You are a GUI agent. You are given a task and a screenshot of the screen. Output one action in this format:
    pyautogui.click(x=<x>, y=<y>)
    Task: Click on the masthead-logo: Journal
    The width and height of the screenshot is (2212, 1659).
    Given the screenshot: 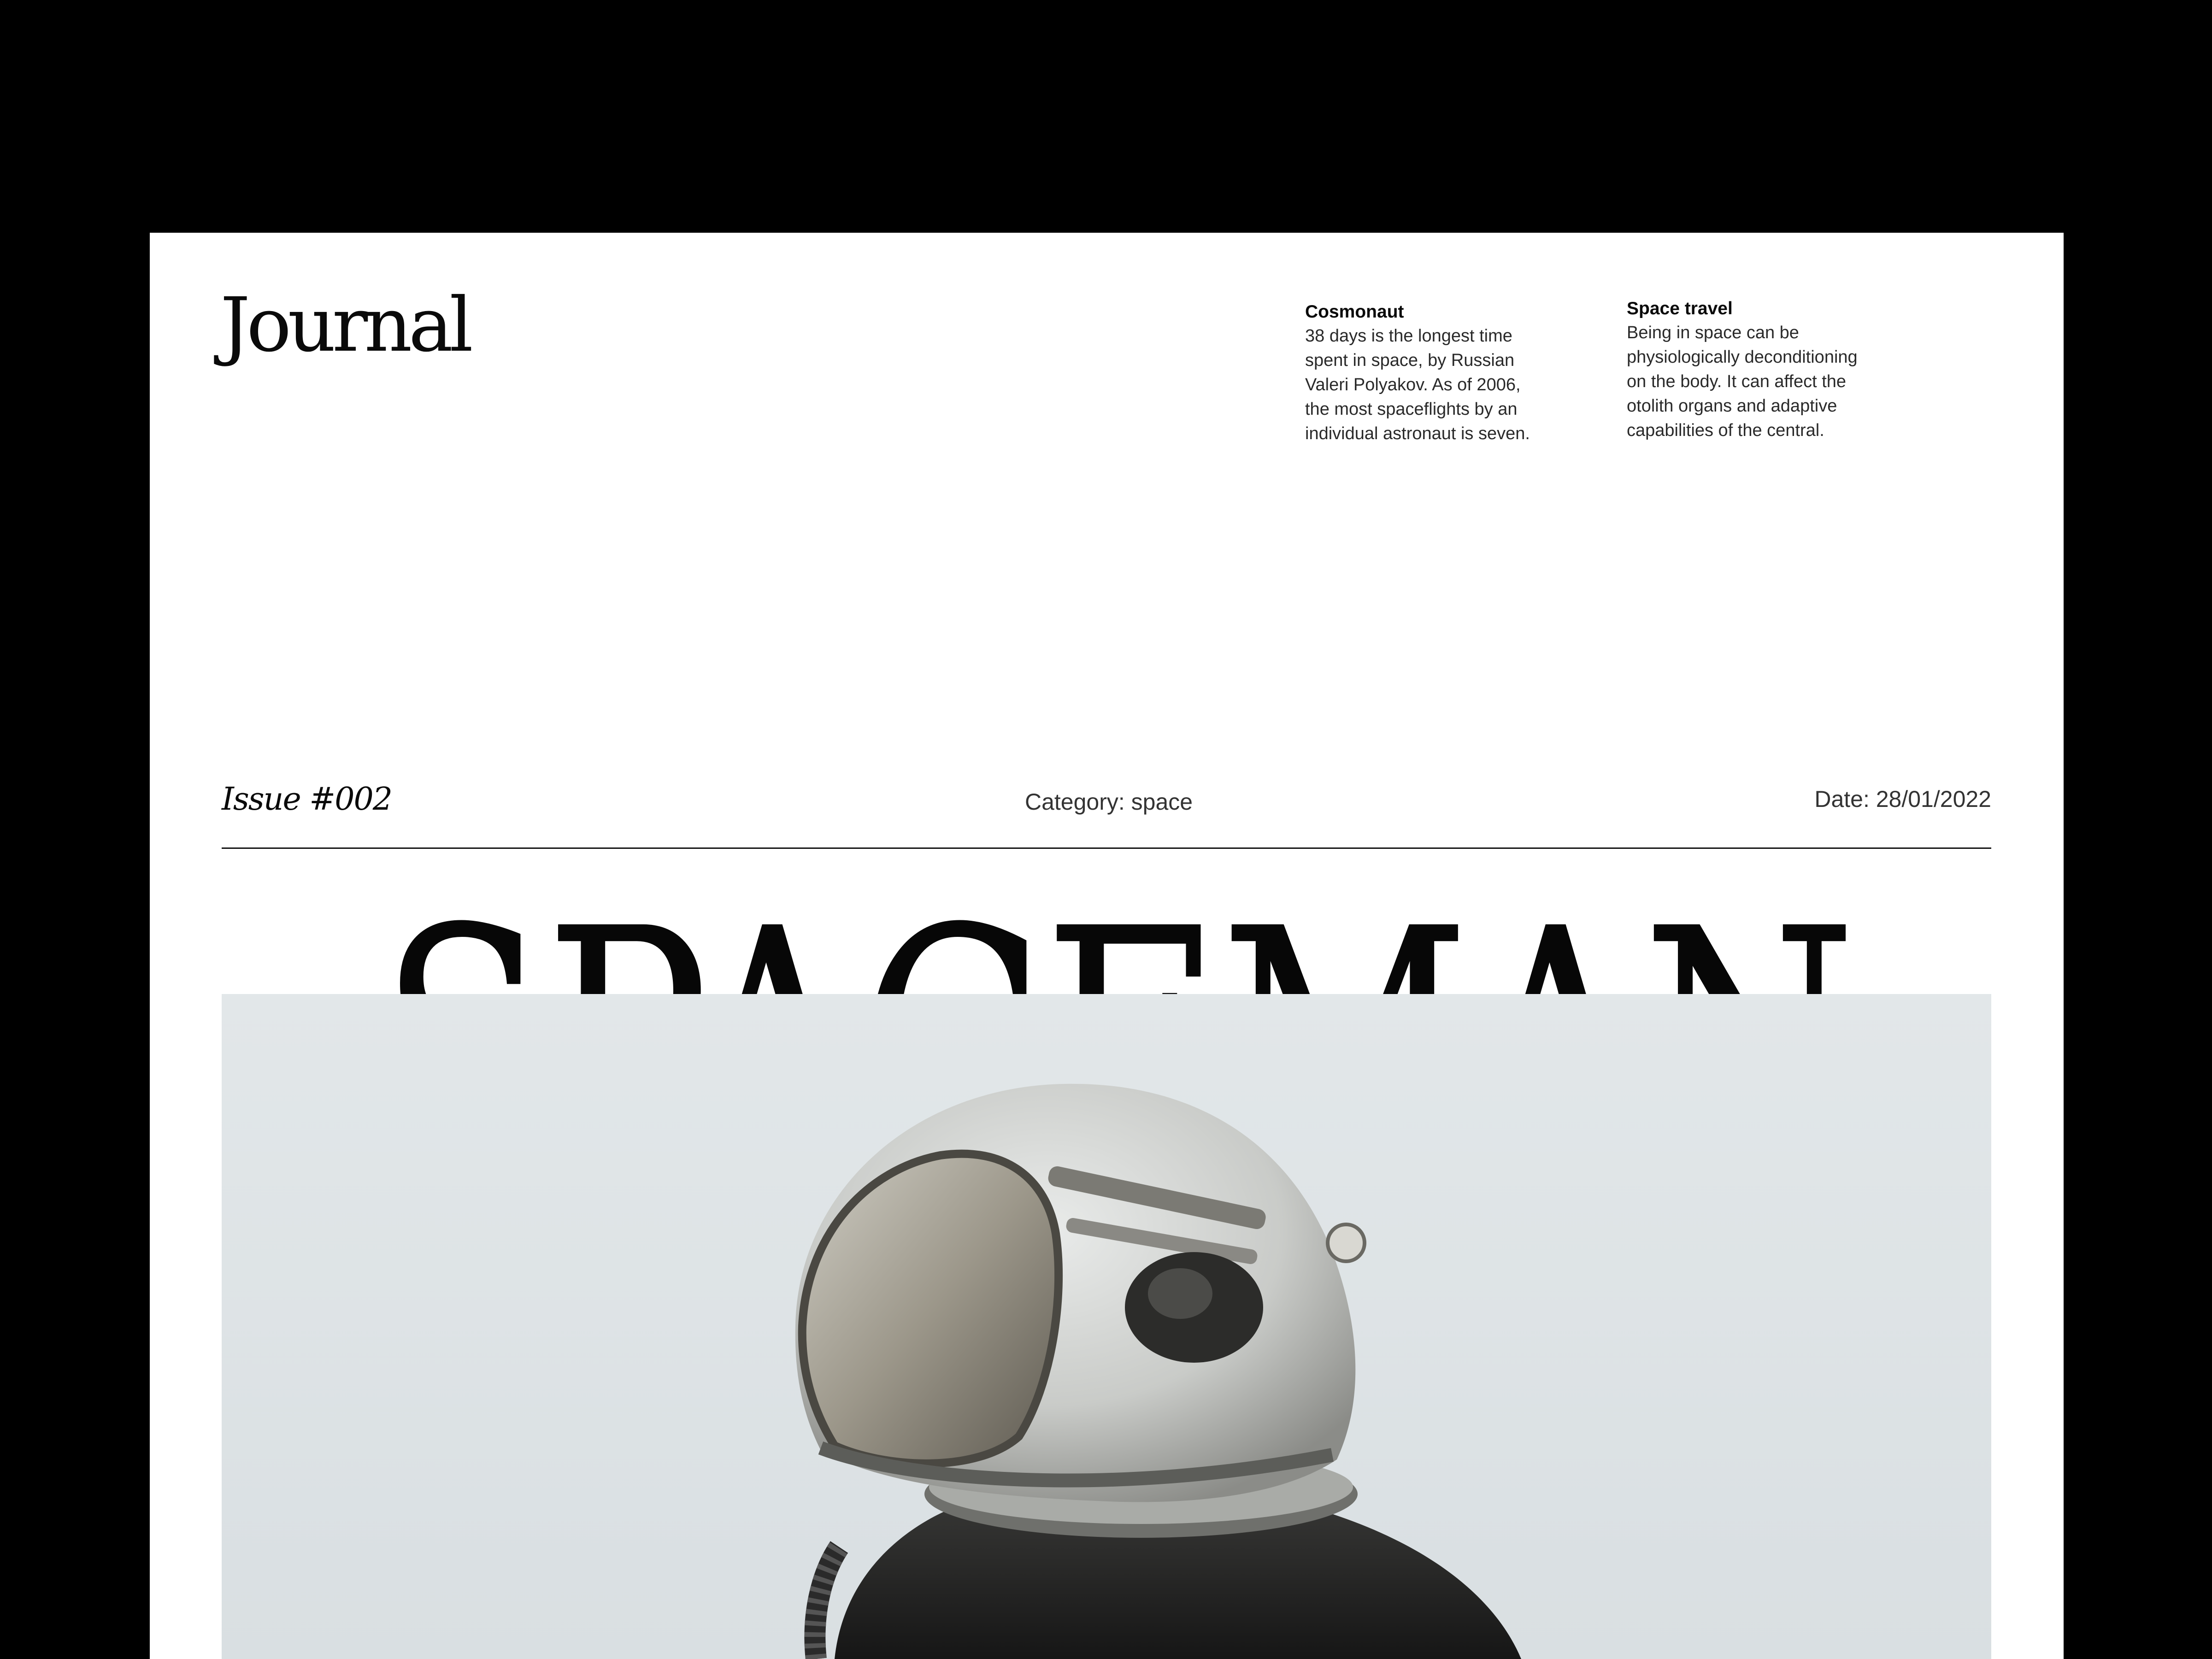 What is the action you would take?
    pyautogui.click(x=346, y=325)
    